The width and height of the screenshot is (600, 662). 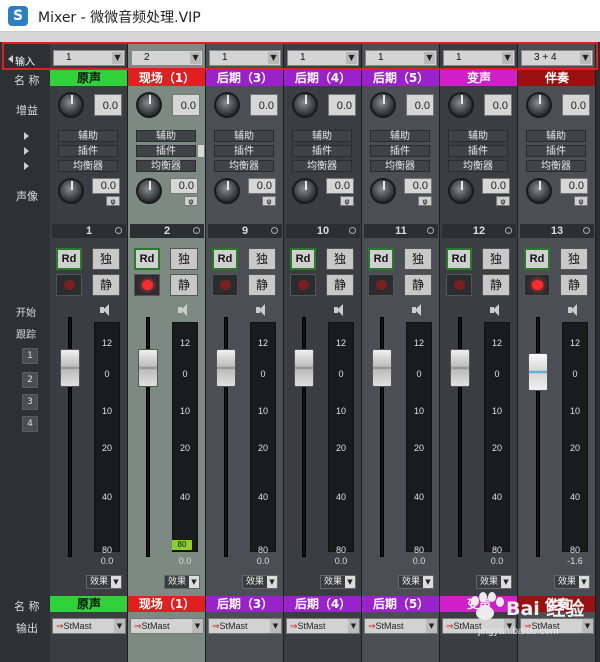 I want to click on channel-name-bottom: 现场（1）, so click(x=166, y=604).